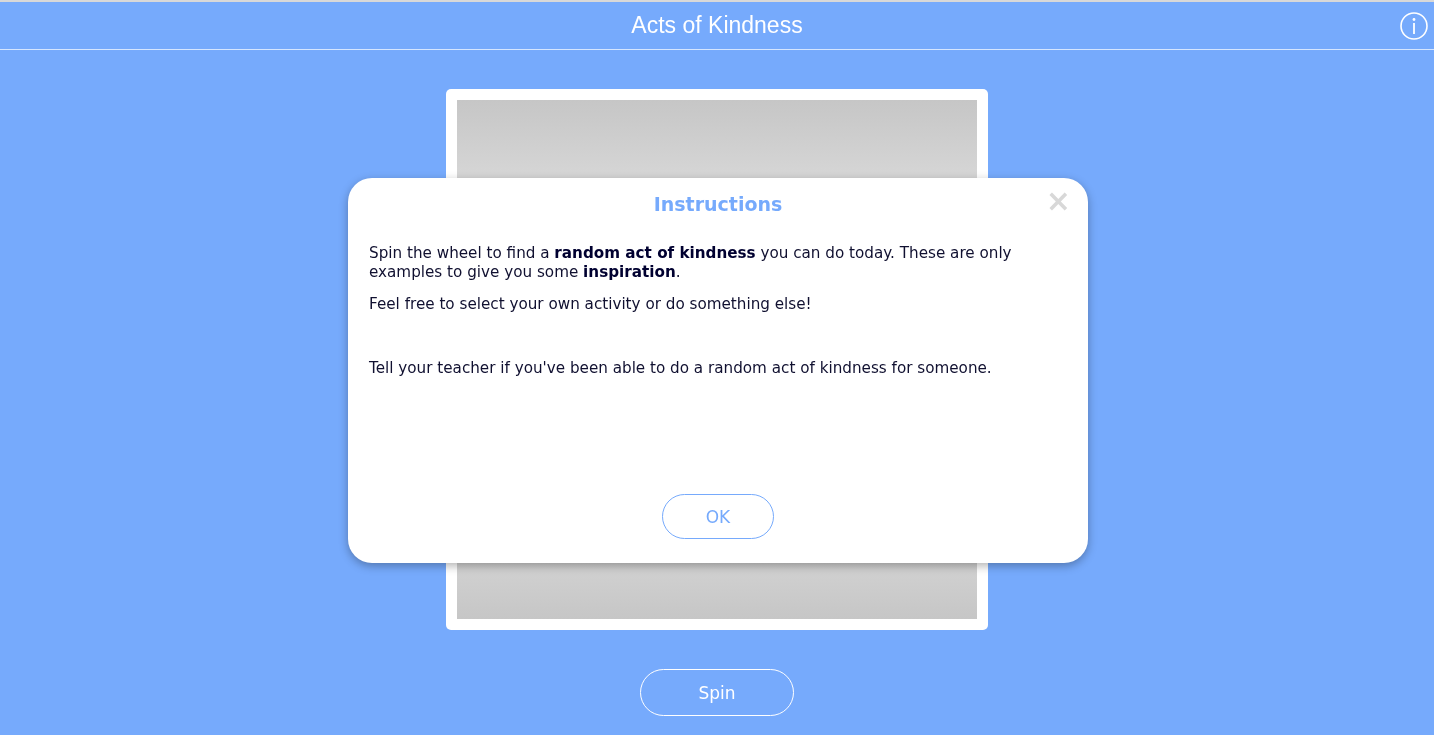 The image size is (1434, 735). Describe the element at coordinates (718, 204) in the screenshot. I see `dialog-title: Instructions` at that location.